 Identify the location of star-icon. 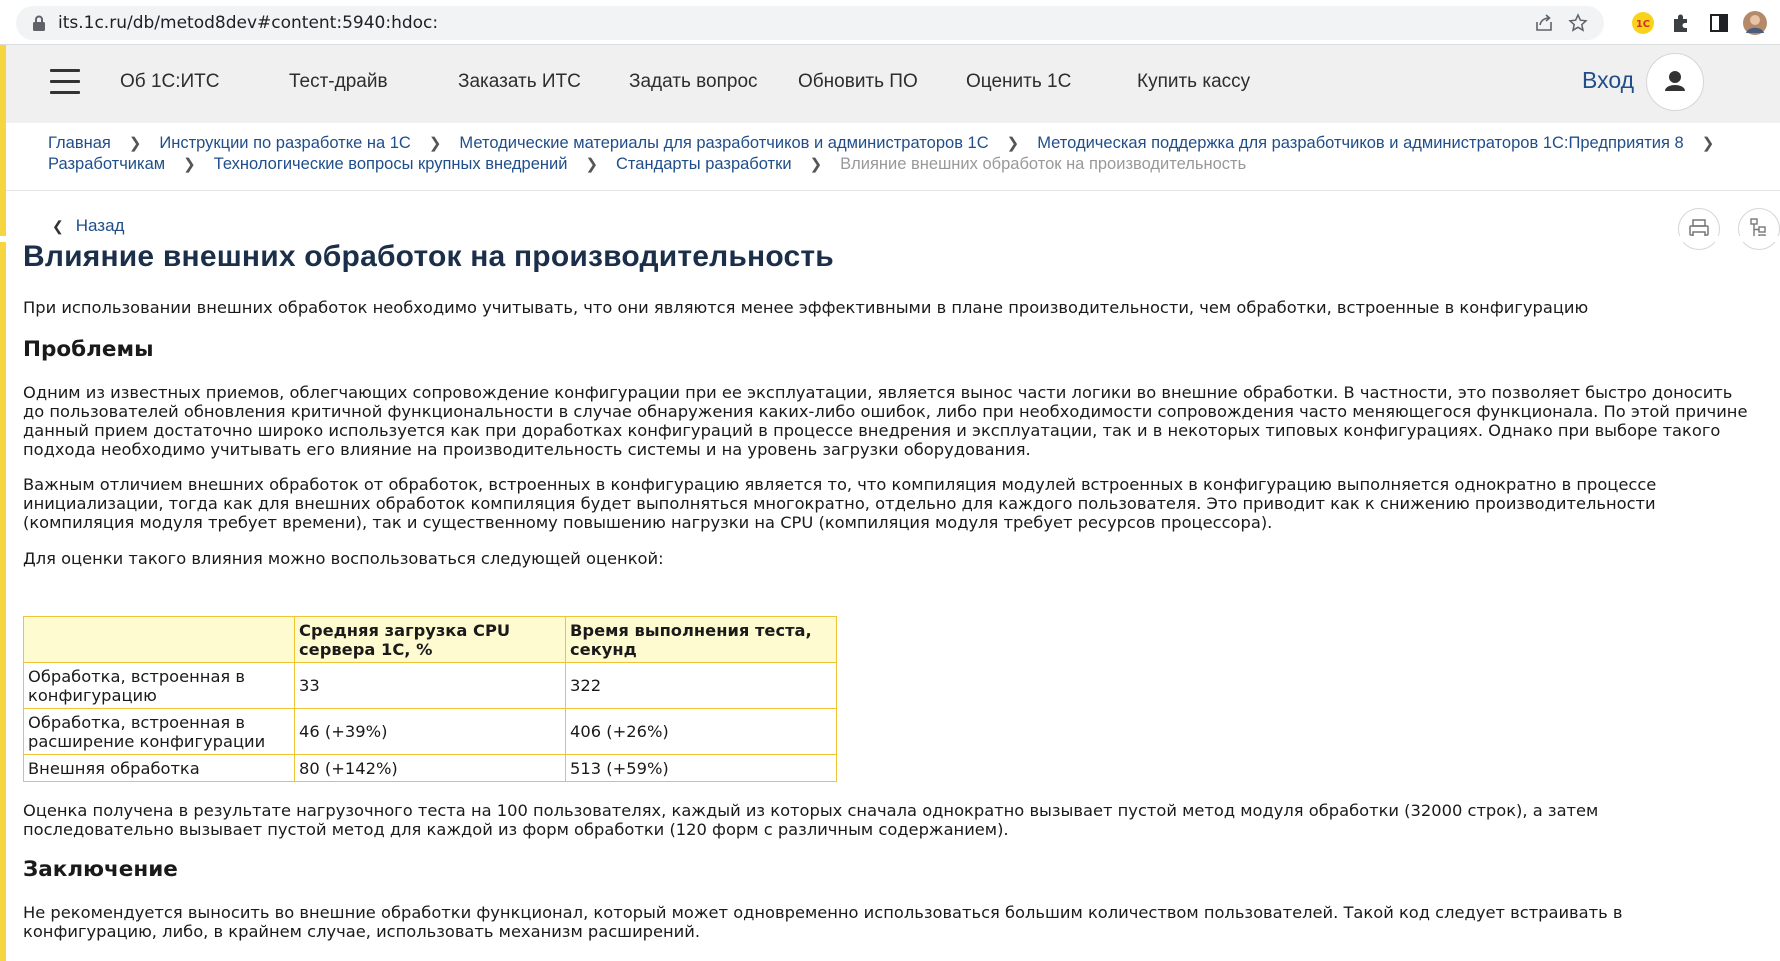
(1578, 23).